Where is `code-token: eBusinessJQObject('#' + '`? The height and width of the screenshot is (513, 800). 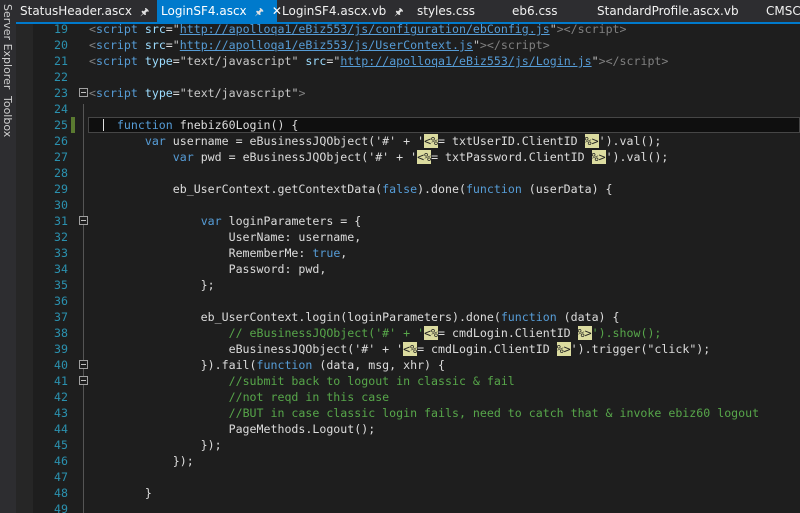
code-token: eBusinessJQObject('#' + ' is located at coordinates (246, 349).